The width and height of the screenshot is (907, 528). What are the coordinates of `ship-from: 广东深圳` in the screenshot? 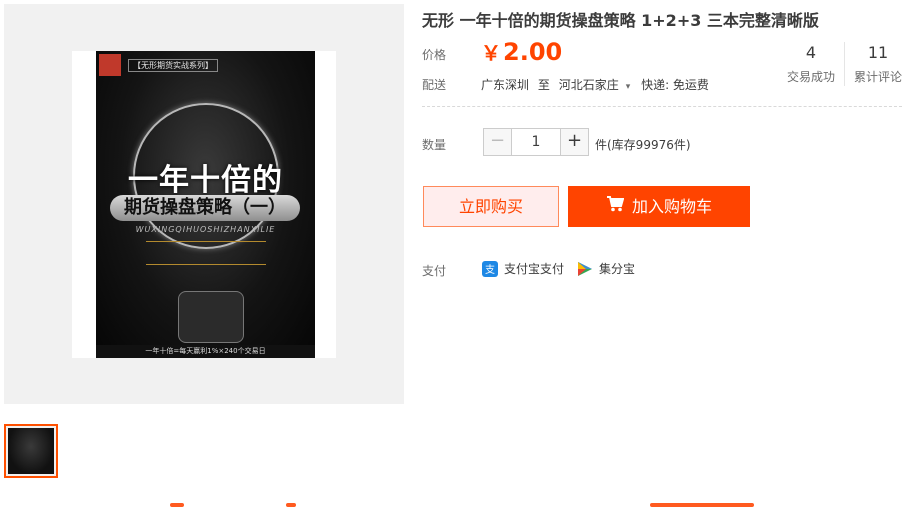 It's located at (505, 85).